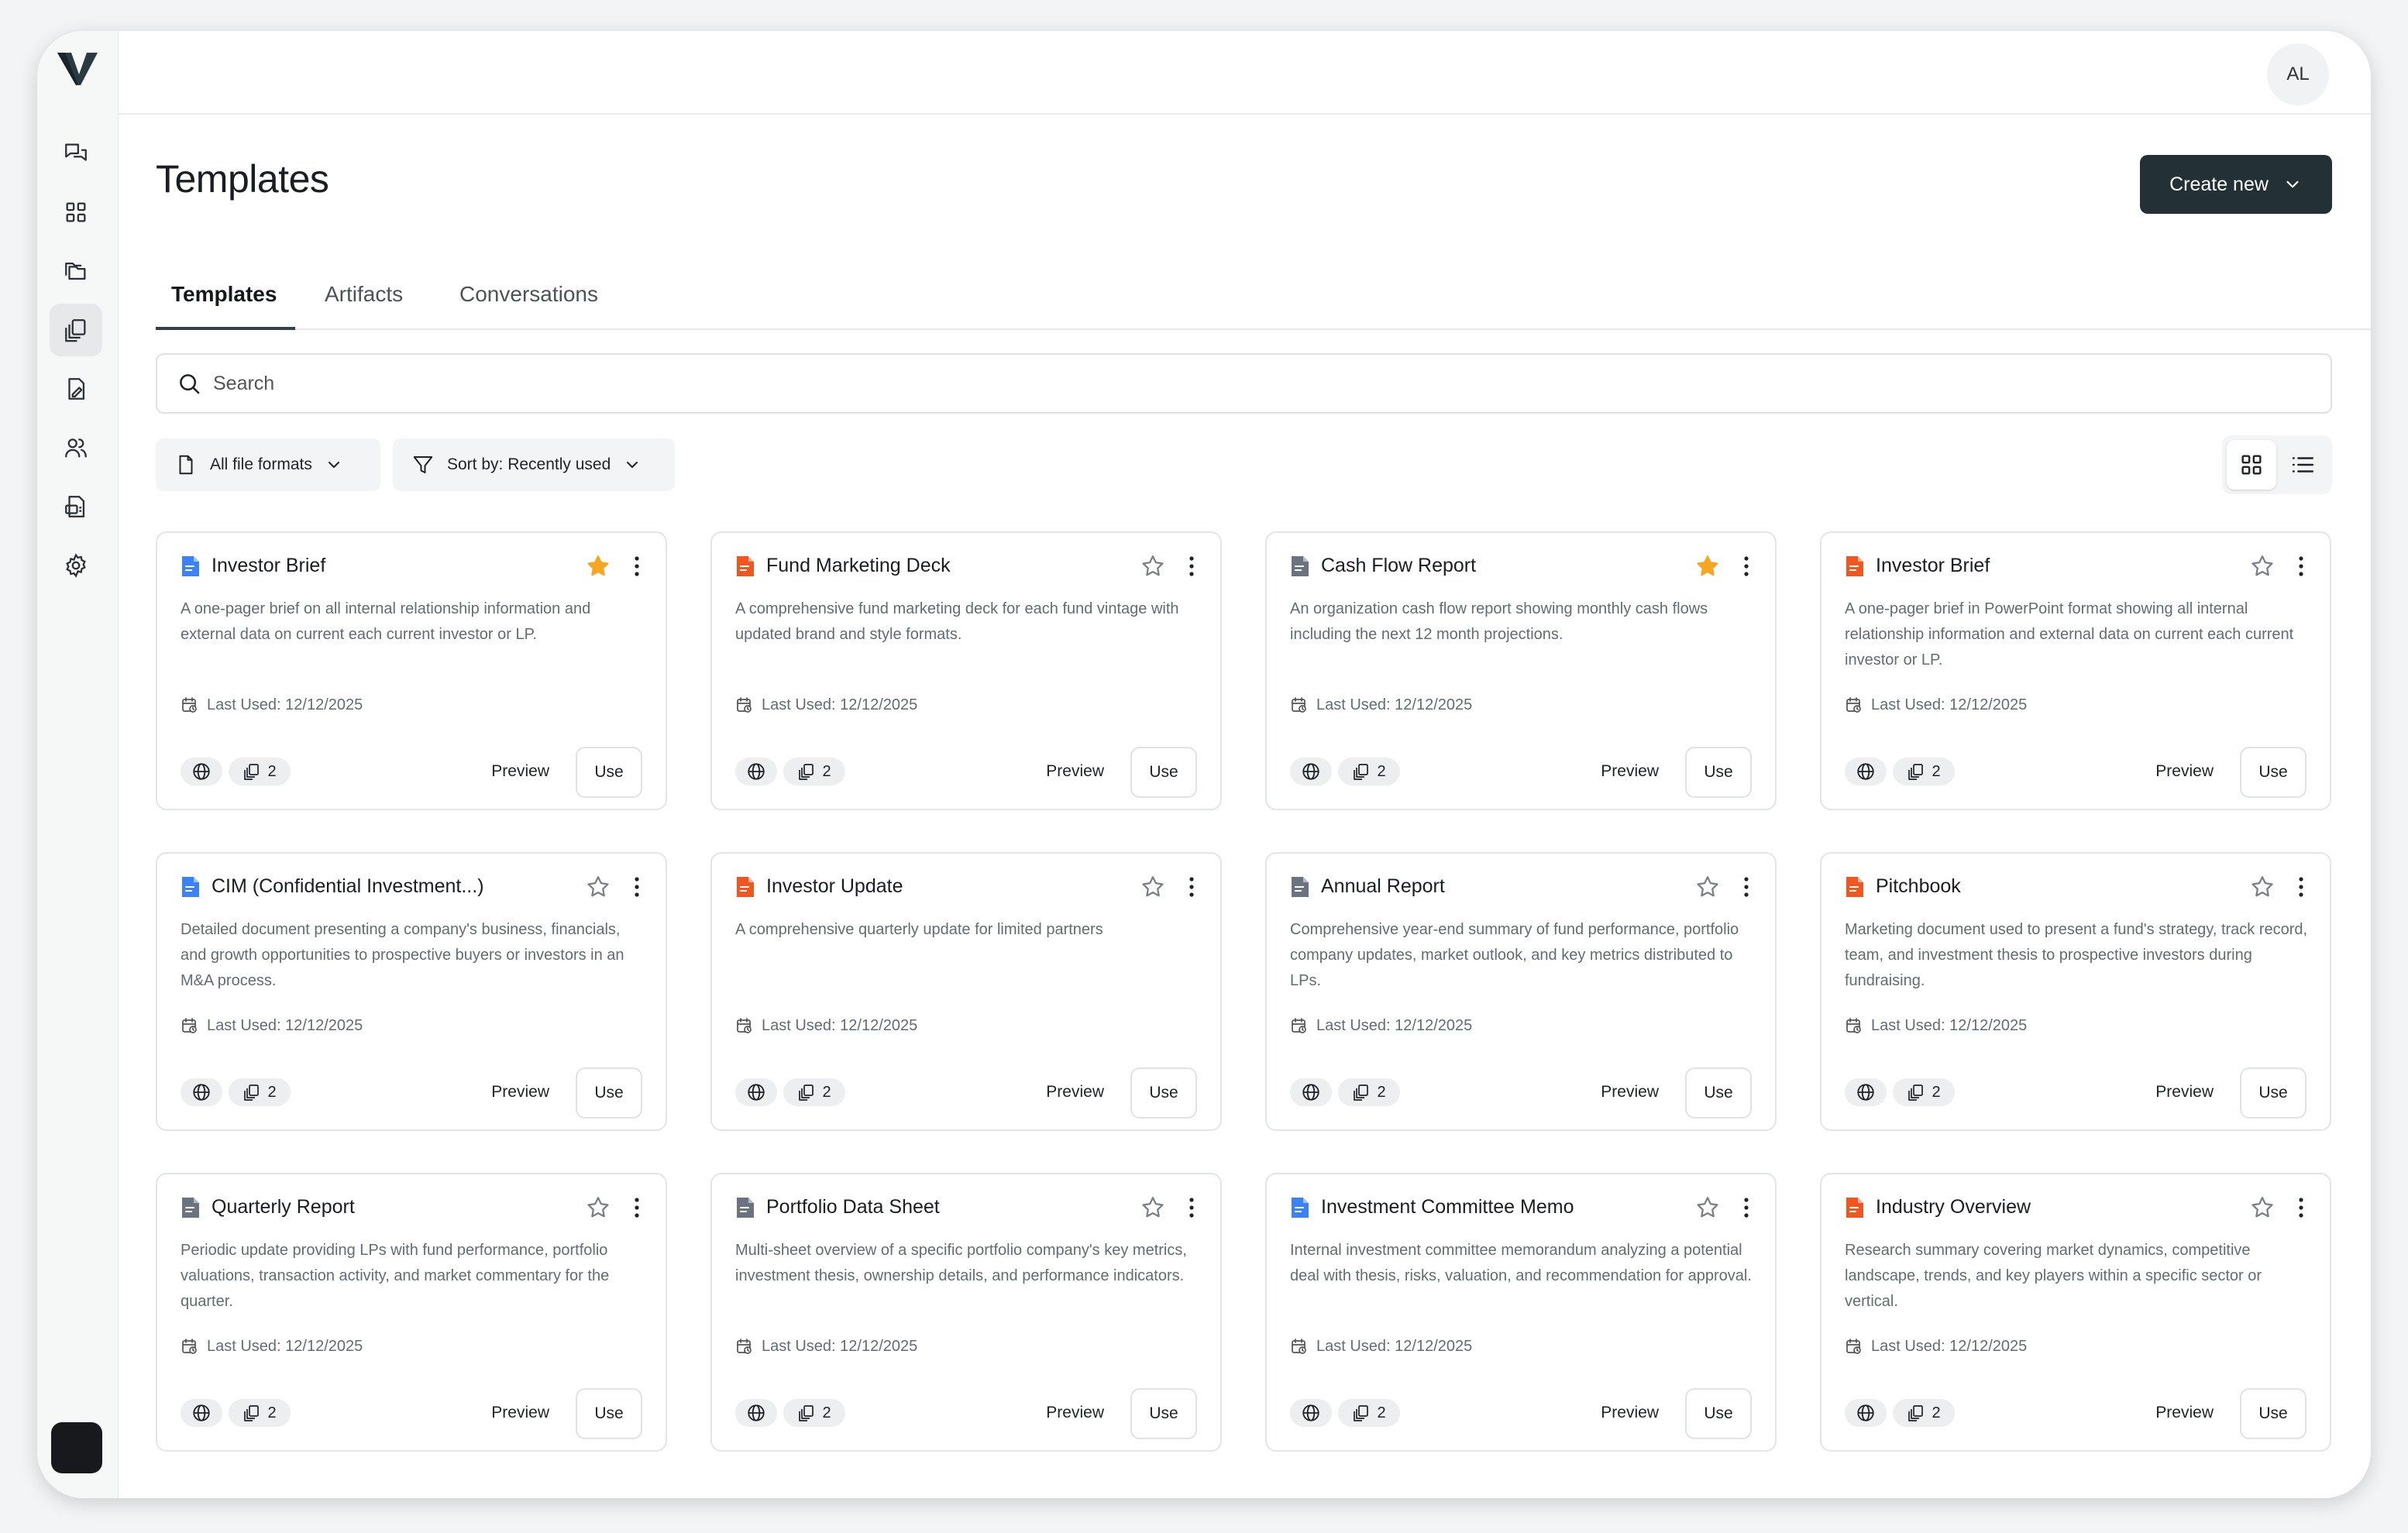  I want to click on copies-count: 2, so click(272, 1413).